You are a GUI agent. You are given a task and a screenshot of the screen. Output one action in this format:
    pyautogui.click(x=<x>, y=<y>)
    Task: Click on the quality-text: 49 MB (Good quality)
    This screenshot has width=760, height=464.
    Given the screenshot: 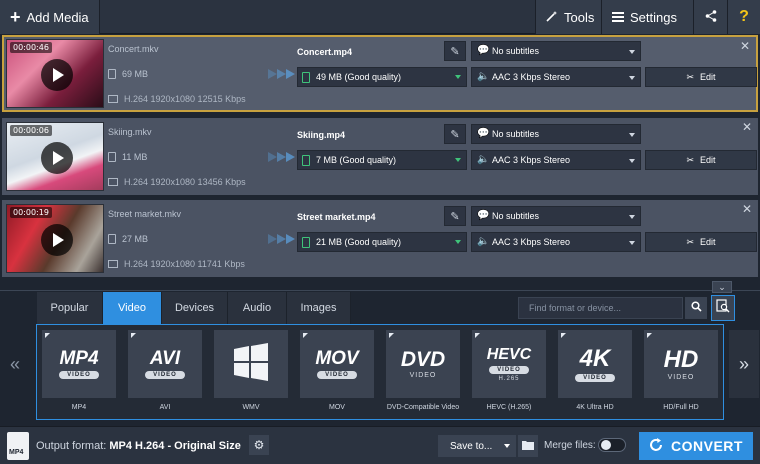 What is the action you would take?
    pyautogui.click(x=359, y=77)
    